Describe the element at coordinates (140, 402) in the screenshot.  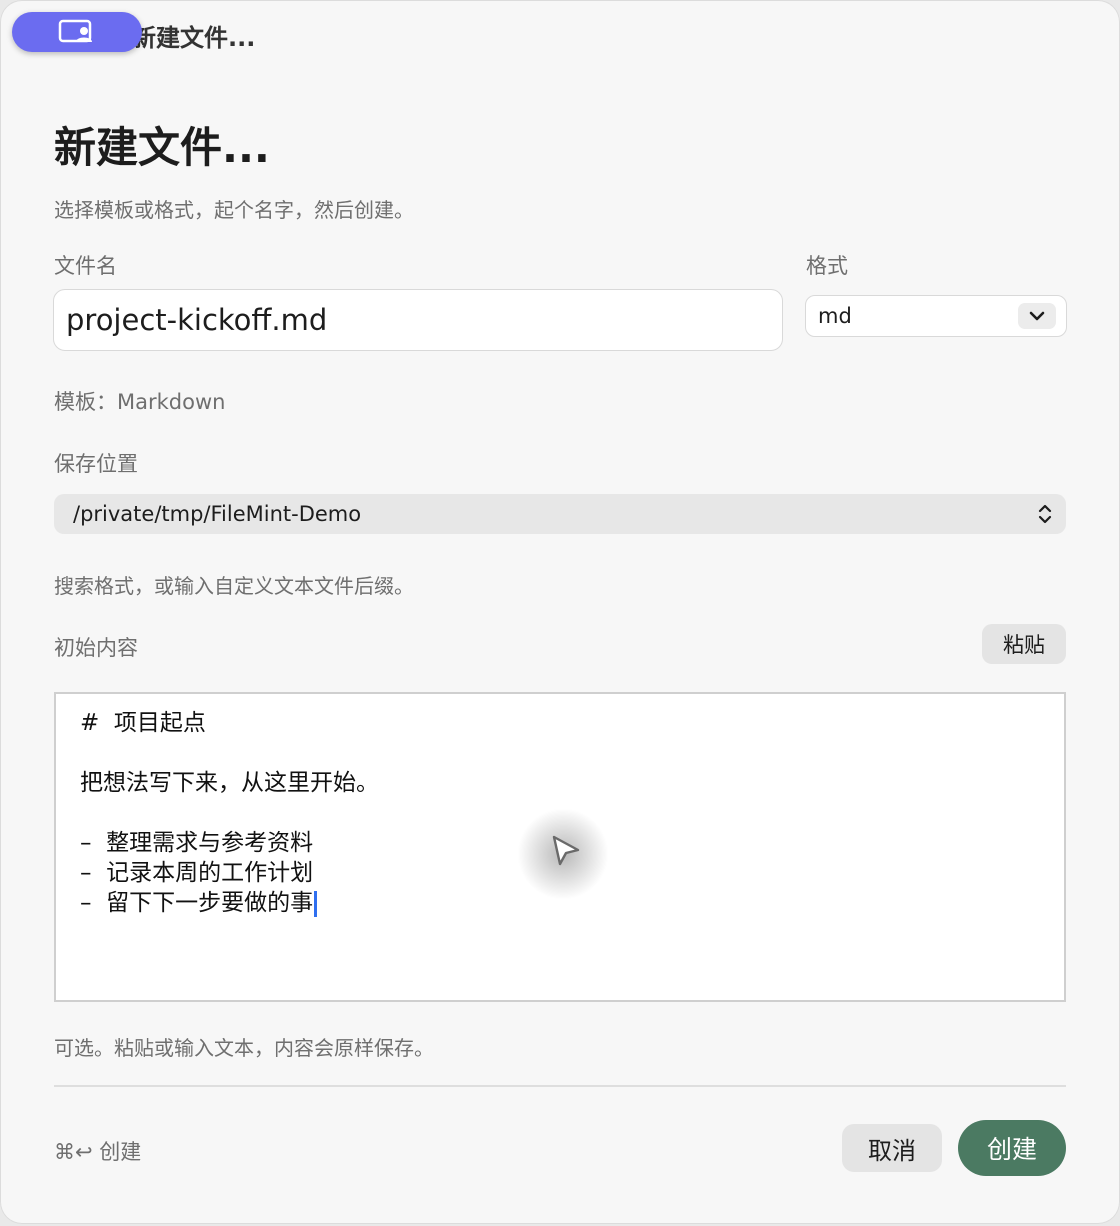
I see `template-info: 模板：Markdown` at that location.